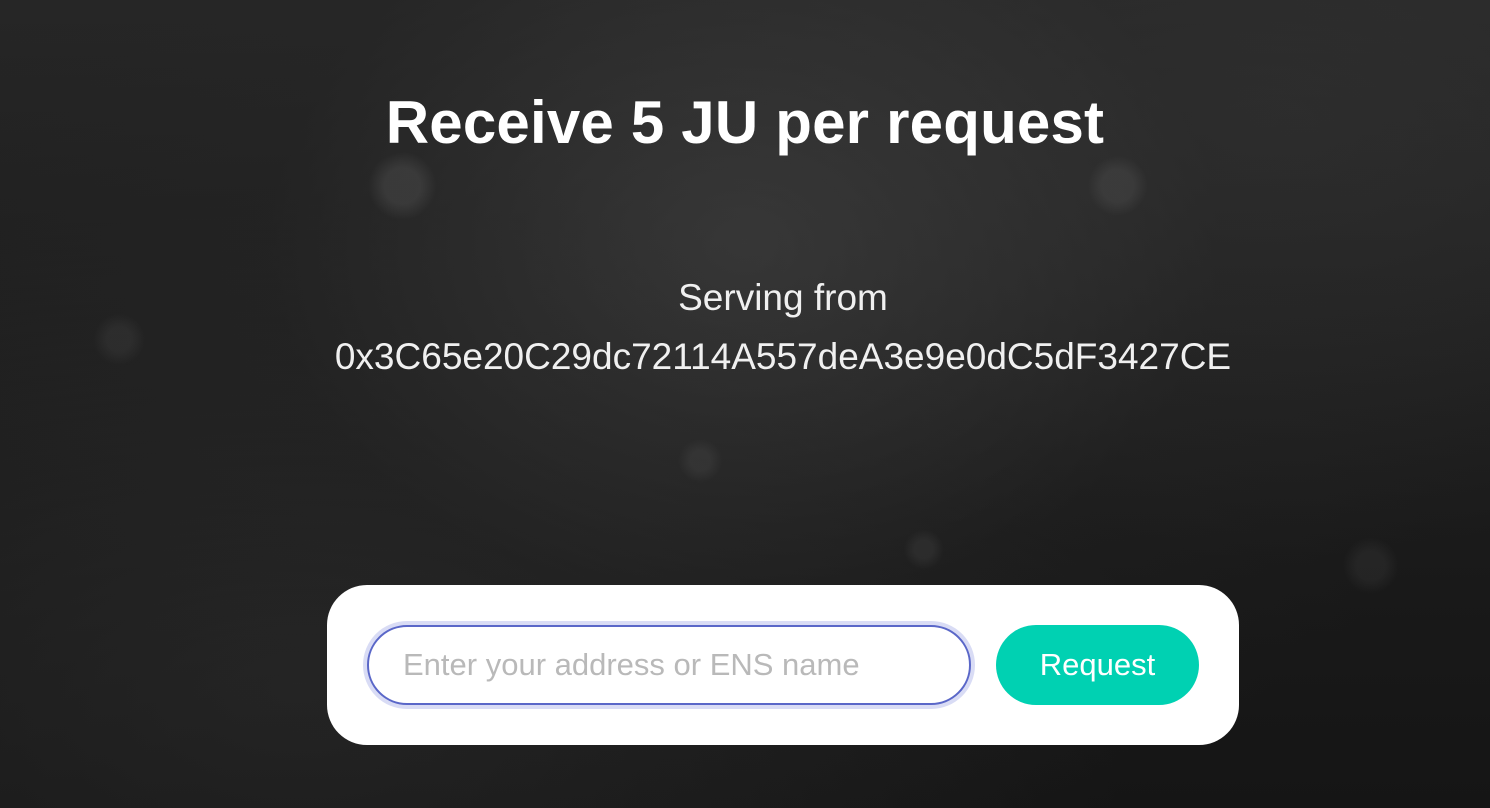 The width and height of the screenshot is (1490, 808). What do you see at coordinates (1097, 665) in the screenshot?
I see `request-button: Request` at bounding box center [1097, 665].